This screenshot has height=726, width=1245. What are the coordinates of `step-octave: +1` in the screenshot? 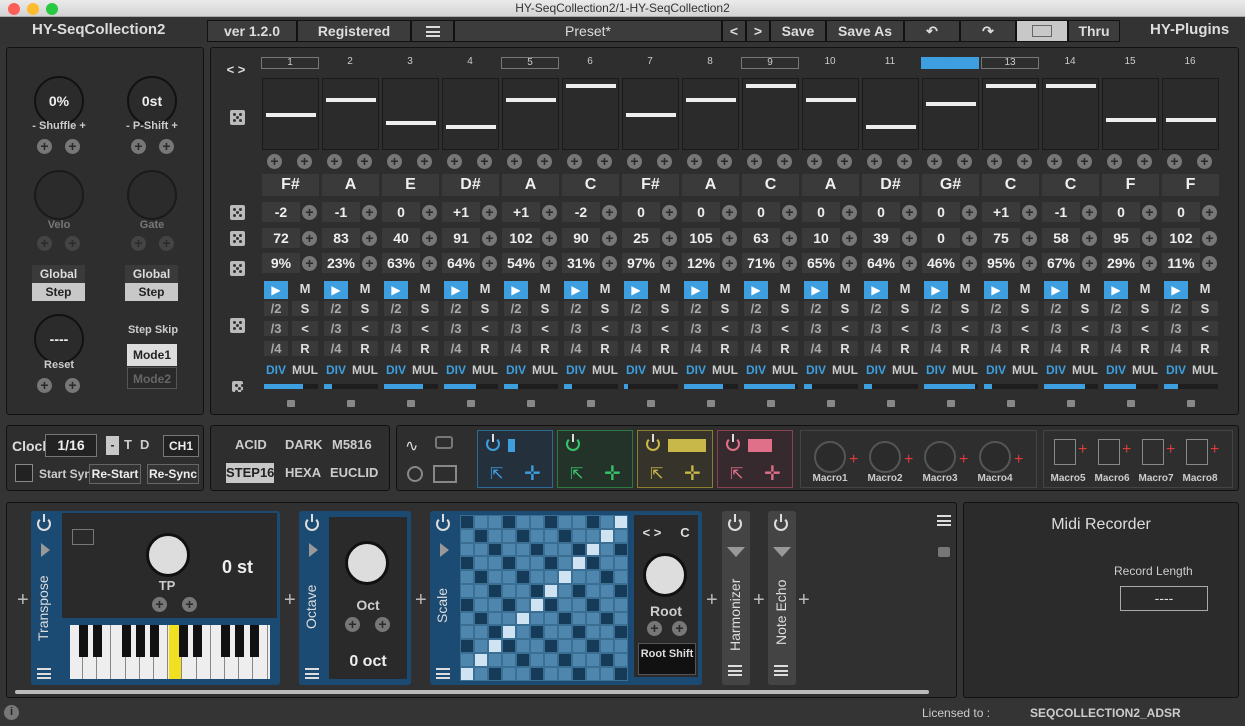 It's located at (1001, 212).